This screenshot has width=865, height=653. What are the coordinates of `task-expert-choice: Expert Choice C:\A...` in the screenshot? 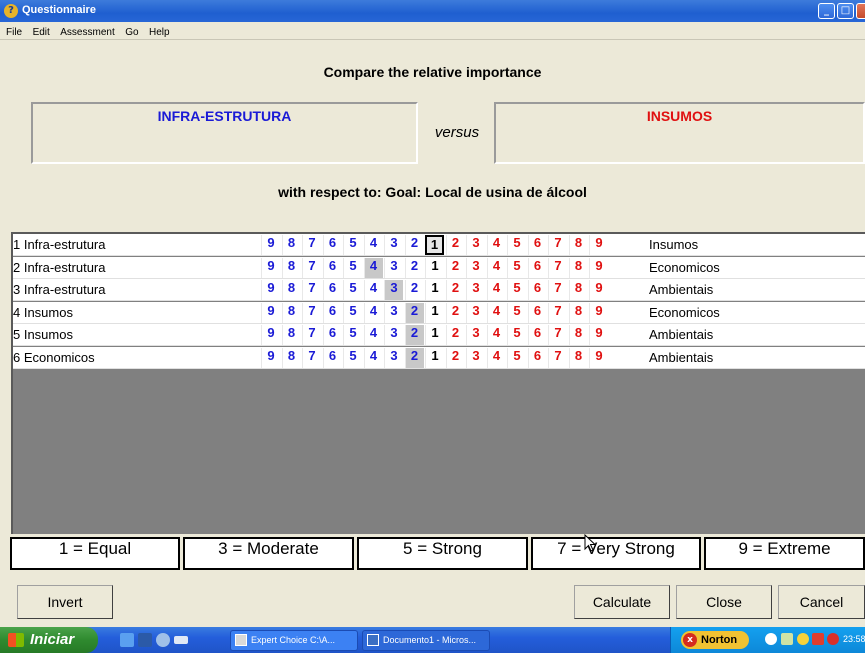 It's located at (294, 640).